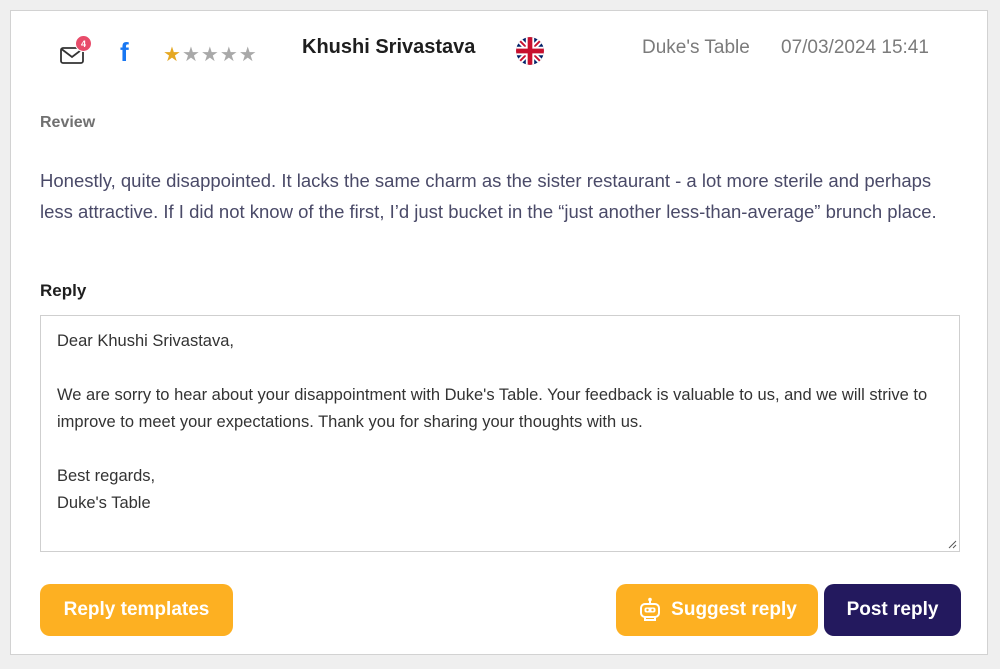 This screenshot has width=1000, height=669. Describe the element at coordinates (63, 290) in the screenshot. I see `reply-label: Reply` at that location.